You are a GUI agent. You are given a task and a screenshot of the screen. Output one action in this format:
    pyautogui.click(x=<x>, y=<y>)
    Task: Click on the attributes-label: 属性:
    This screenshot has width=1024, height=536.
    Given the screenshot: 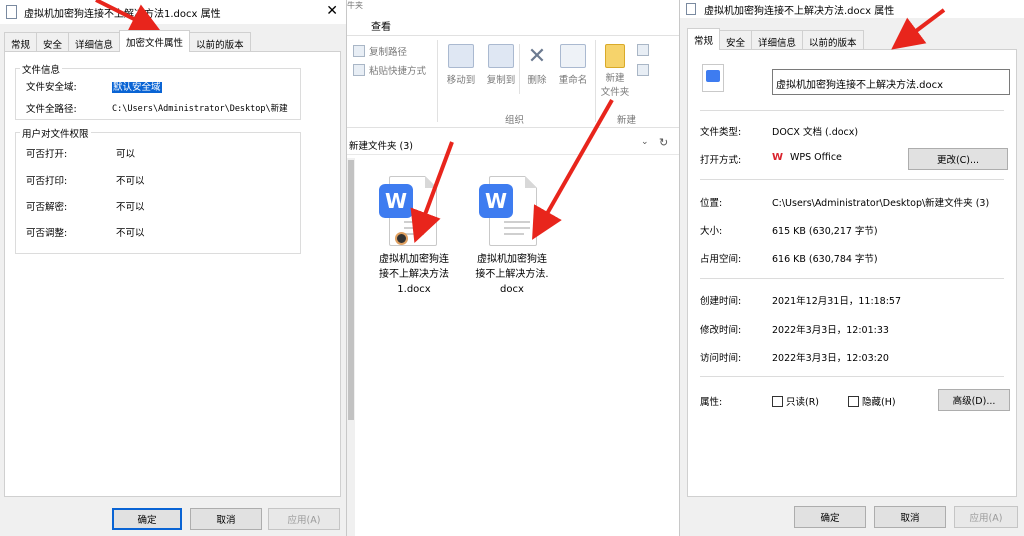 What is the action you would take?
    pyautogui.click(x=711, y=402)
    